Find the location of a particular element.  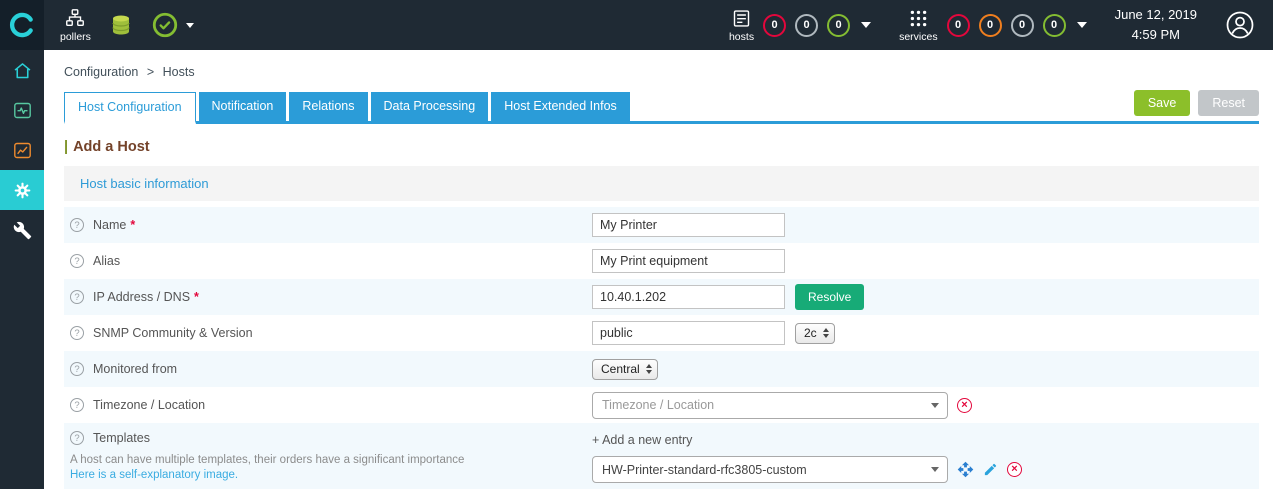

timezone-select: Timezone / Location is located at coordinates (770, 405).